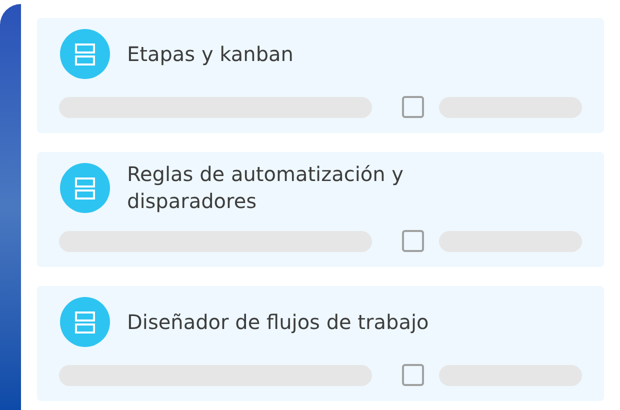  I want to click on card-title: Diseñador de flujos de trabajo, so click(278, 322).